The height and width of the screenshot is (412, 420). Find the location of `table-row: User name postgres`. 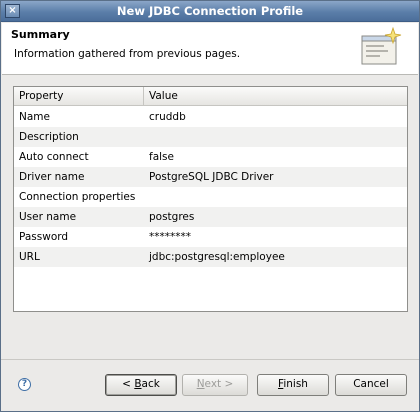

table-row: User name postgres is located at coordinates (210, 217).